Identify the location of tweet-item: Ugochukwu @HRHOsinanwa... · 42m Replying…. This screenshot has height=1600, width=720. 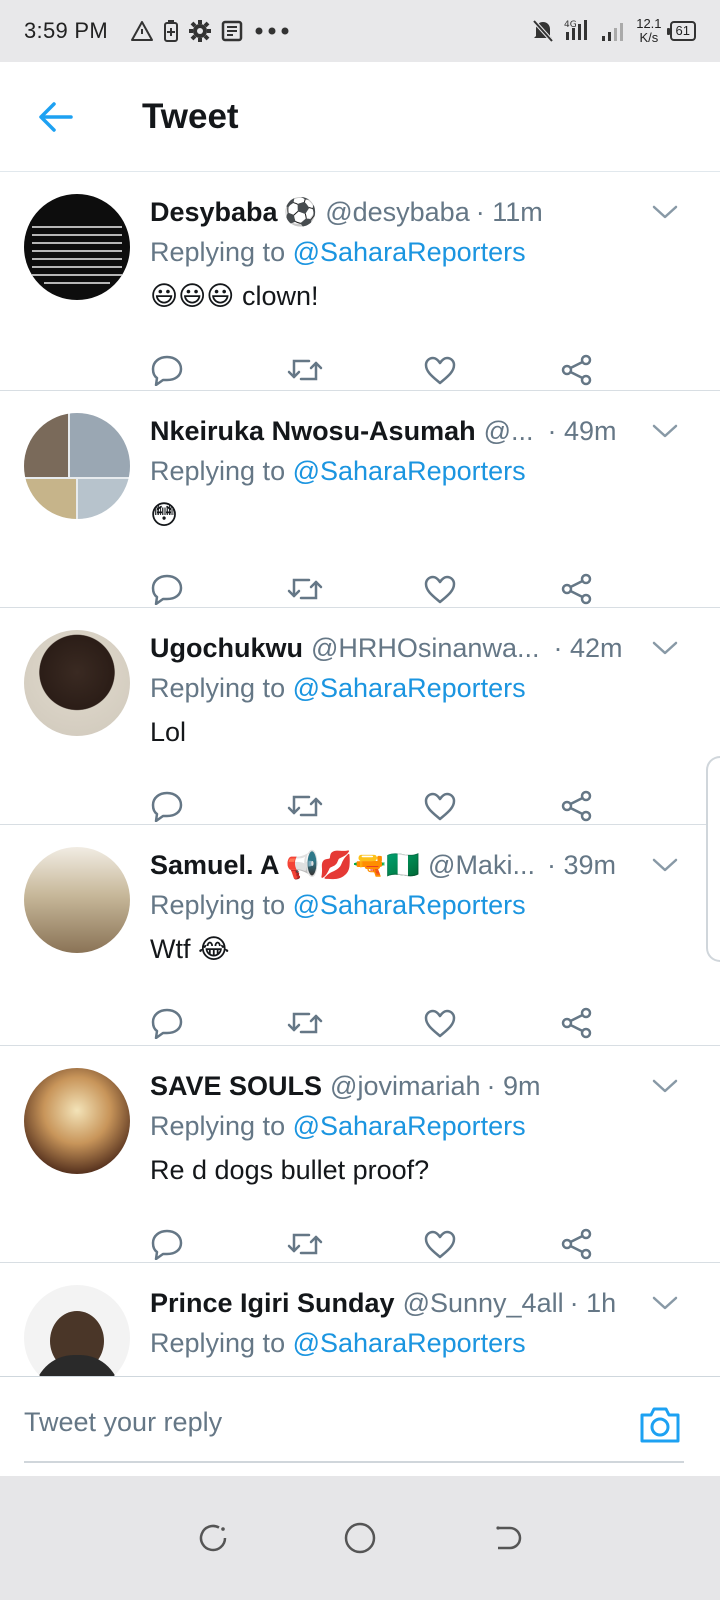
(360, 716).